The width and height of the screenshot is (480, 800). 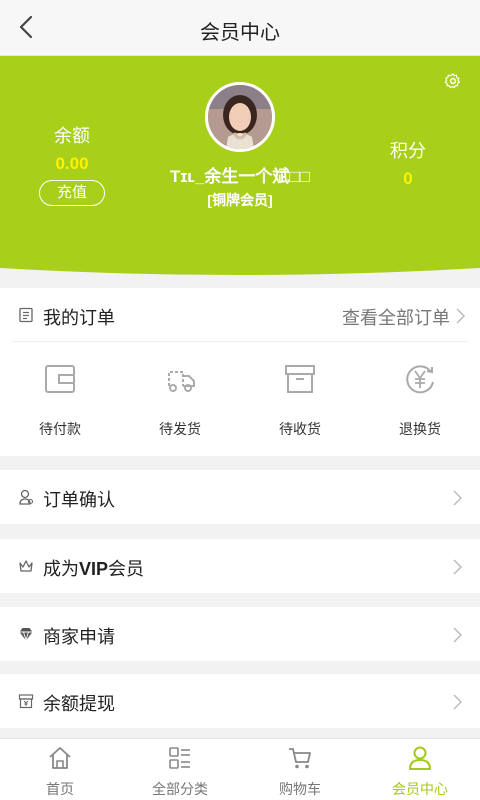 I want to click on menu-label: 订单确认, so click(x=79, y=500).